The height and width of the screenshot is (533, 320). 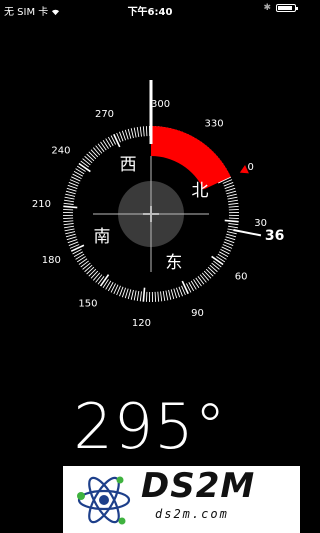 I want to click on degree-label: 210, so click(x=41, y=204).